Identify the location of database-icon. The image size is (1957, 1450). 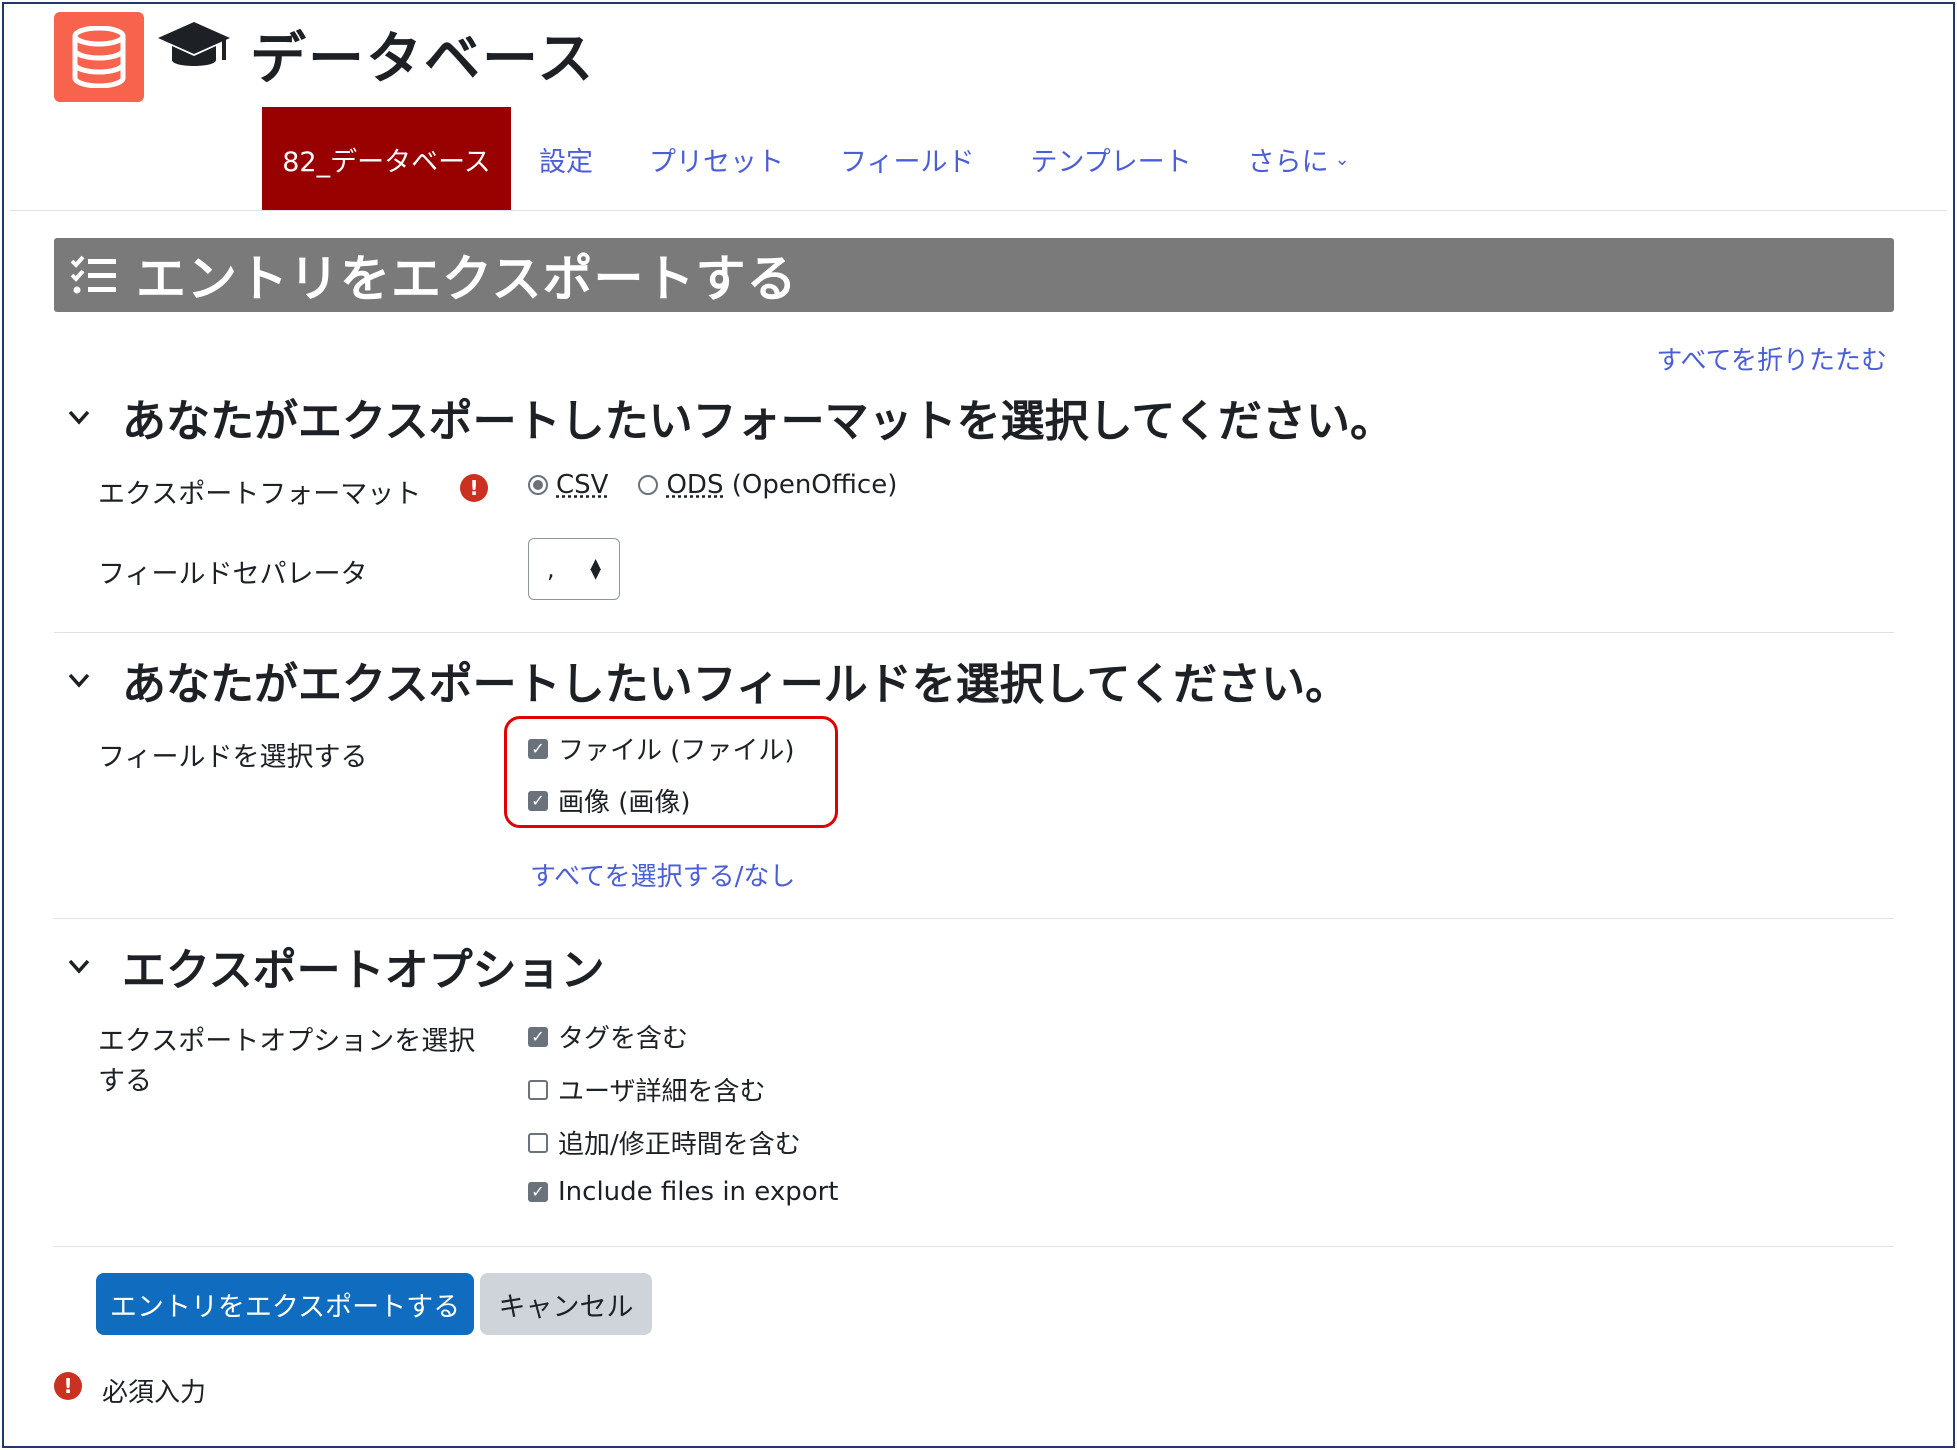
(99, 57).